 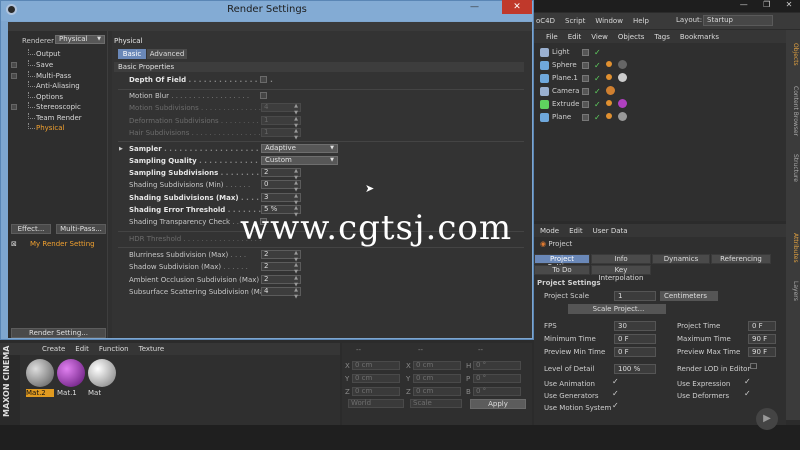 I want to click on hair-subdiv-input: 1 ▲ ▼, so click(x=281, y=134).